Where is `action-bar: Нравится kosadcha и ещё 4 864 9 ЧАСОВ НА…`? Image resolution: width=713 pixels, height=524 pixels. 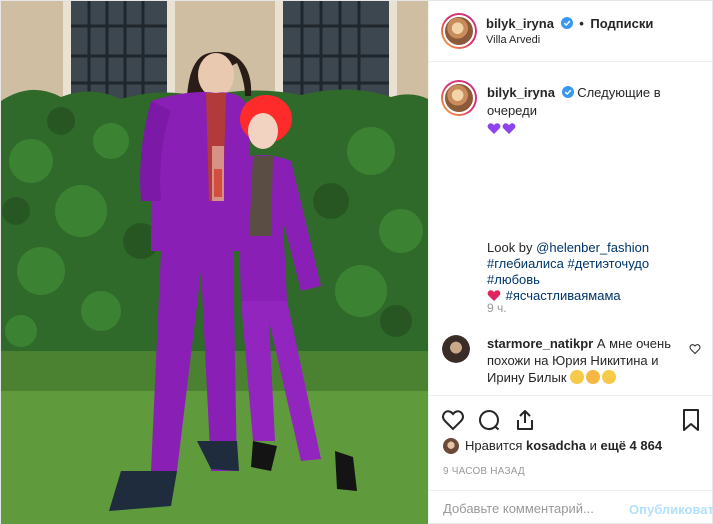 action-bar: Нравится kosadcha и ещё 4 864 9 ЧАСОВ НА… is located at coordinates (571, 447).